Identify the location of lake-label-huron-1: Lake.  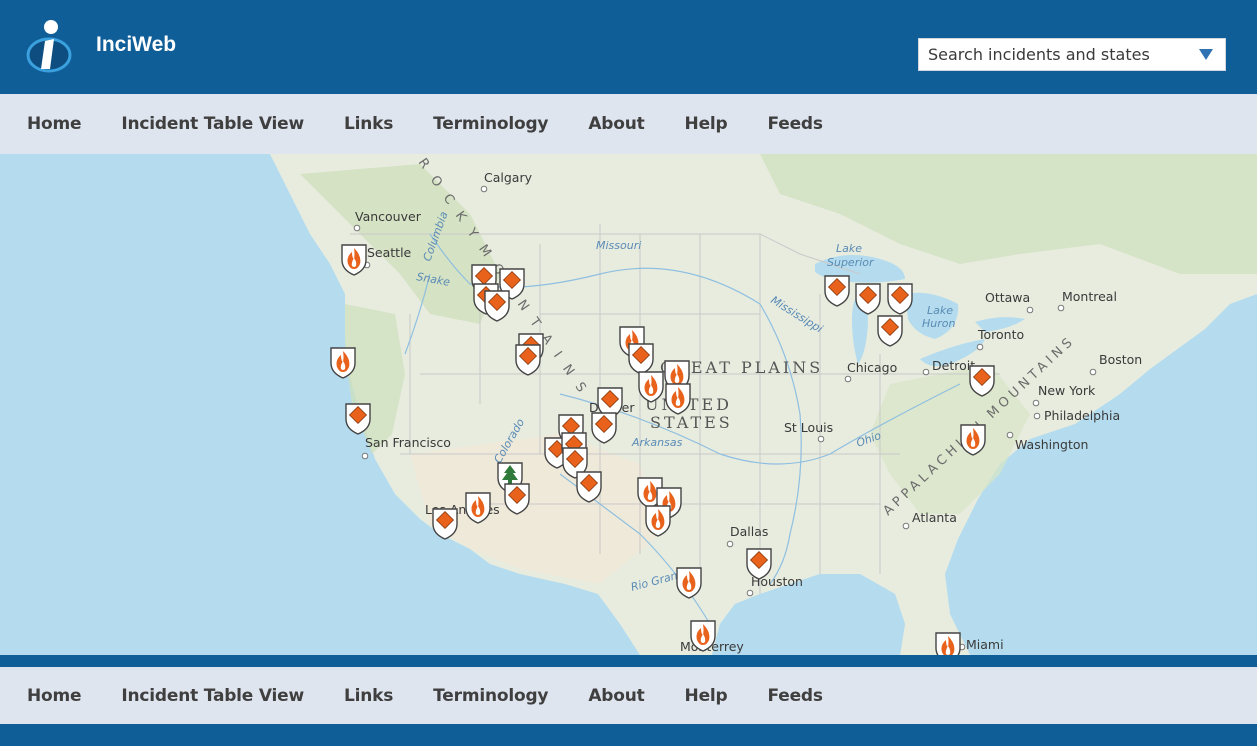
(940, 310).